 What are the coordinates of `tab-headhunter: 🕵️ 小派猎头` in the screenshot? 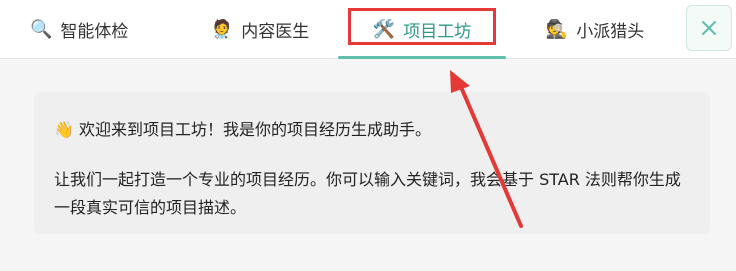 It's located at (595, 29).